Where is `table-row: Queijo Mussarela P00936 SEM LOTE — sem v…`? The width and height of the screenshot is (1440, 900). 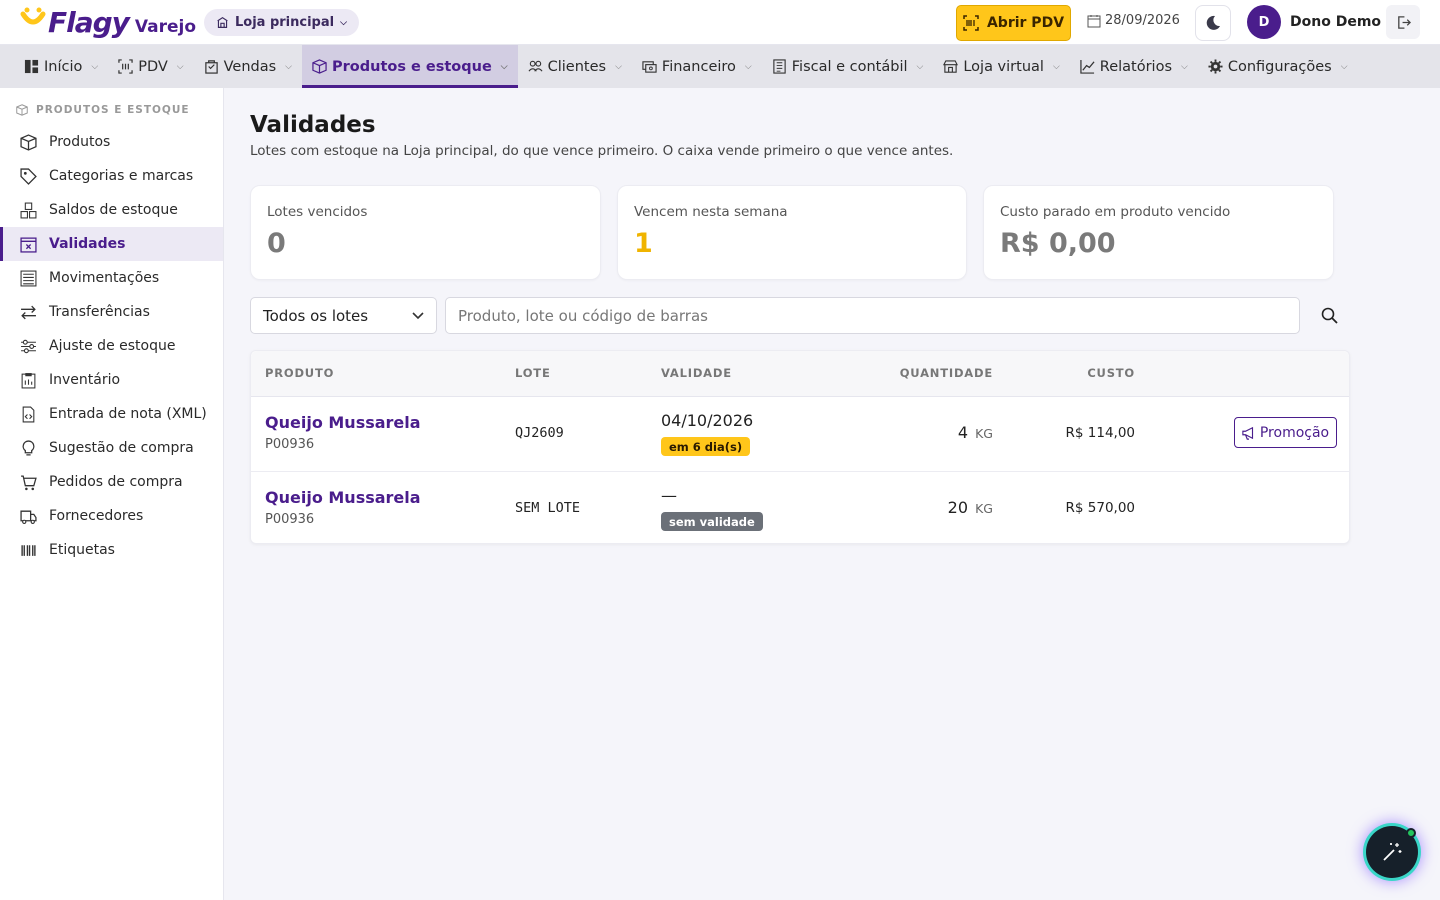 table-row: Queijo Mussarela P00936 SEM LOTE — sem v… is located at coordinates (800, 509).